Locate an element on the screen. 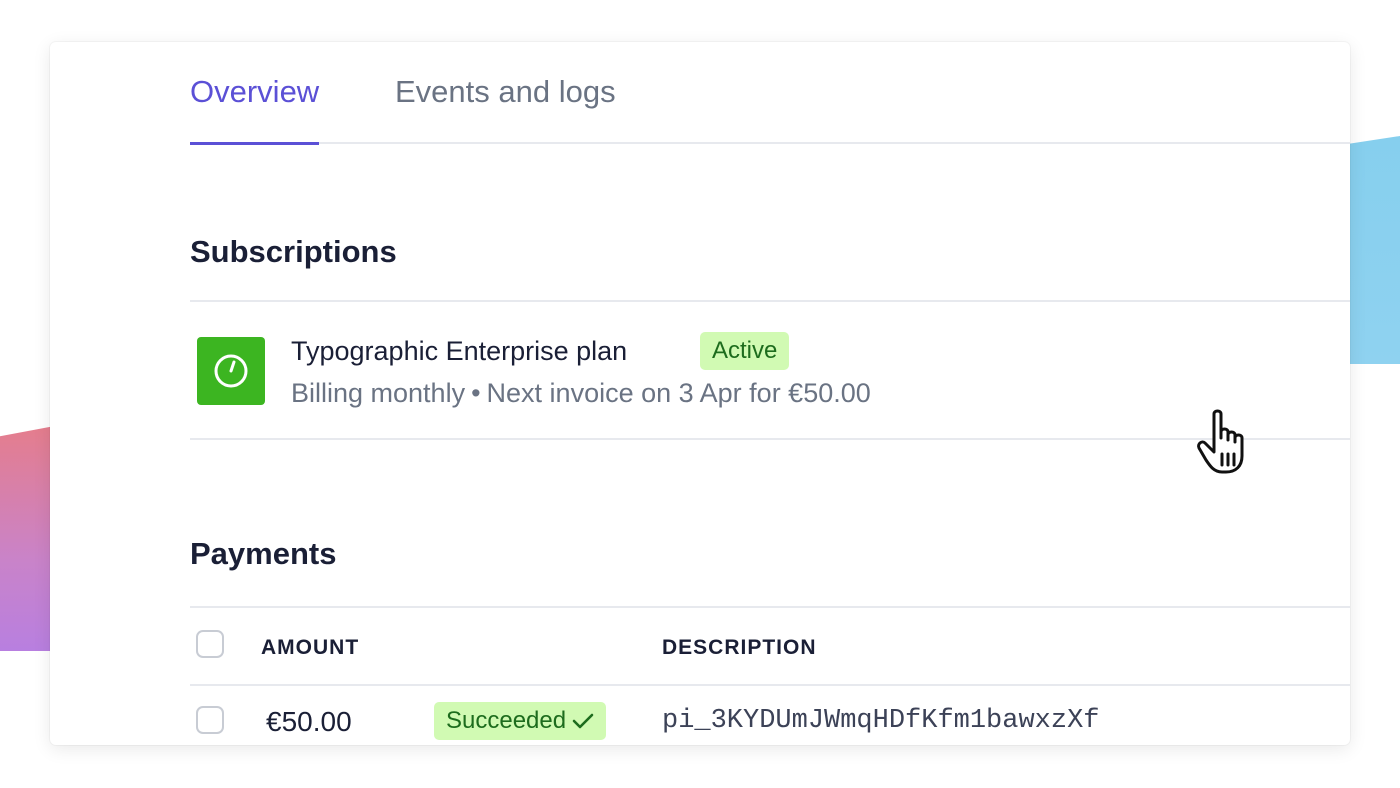 Image resolution: width=1400 pixels, height=788 pixels. row-checkbox is located at coordinates (210, 720).